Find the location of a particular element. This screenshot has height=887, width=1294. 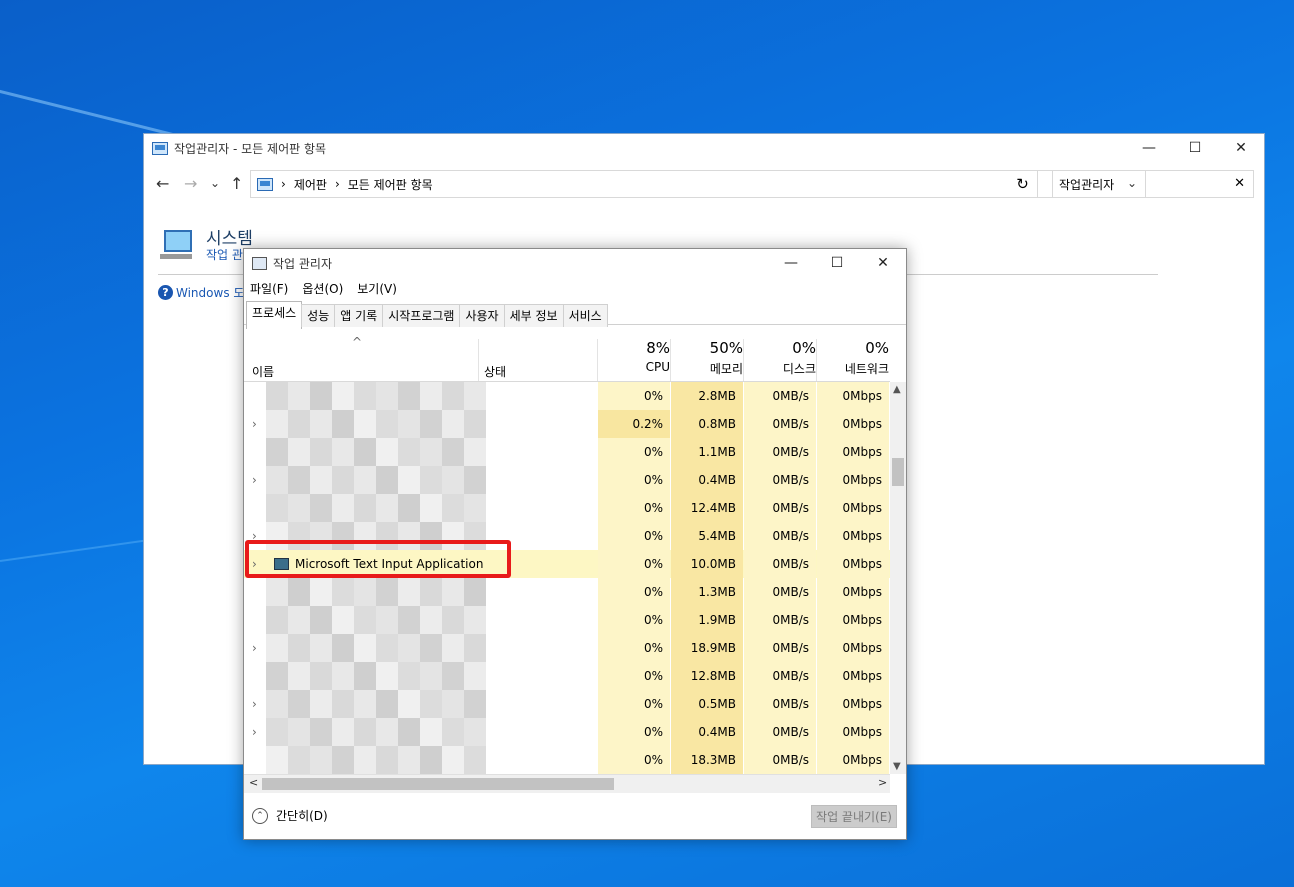

window-controls: — ☐ ✕ is located at coordinates (837, 263).